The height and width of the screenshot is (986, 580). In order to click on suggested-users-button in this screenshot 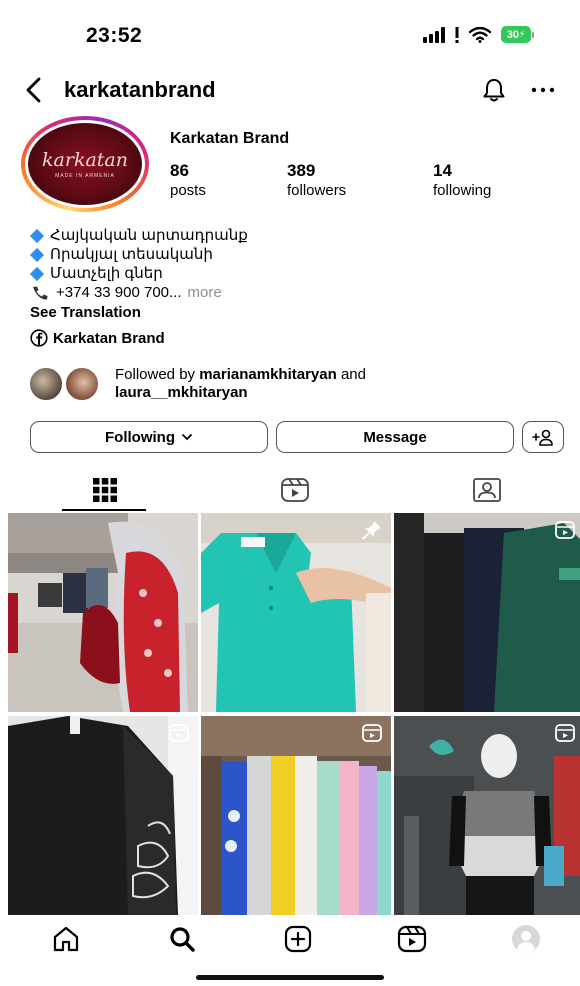, I will do `click(543, 437)`.